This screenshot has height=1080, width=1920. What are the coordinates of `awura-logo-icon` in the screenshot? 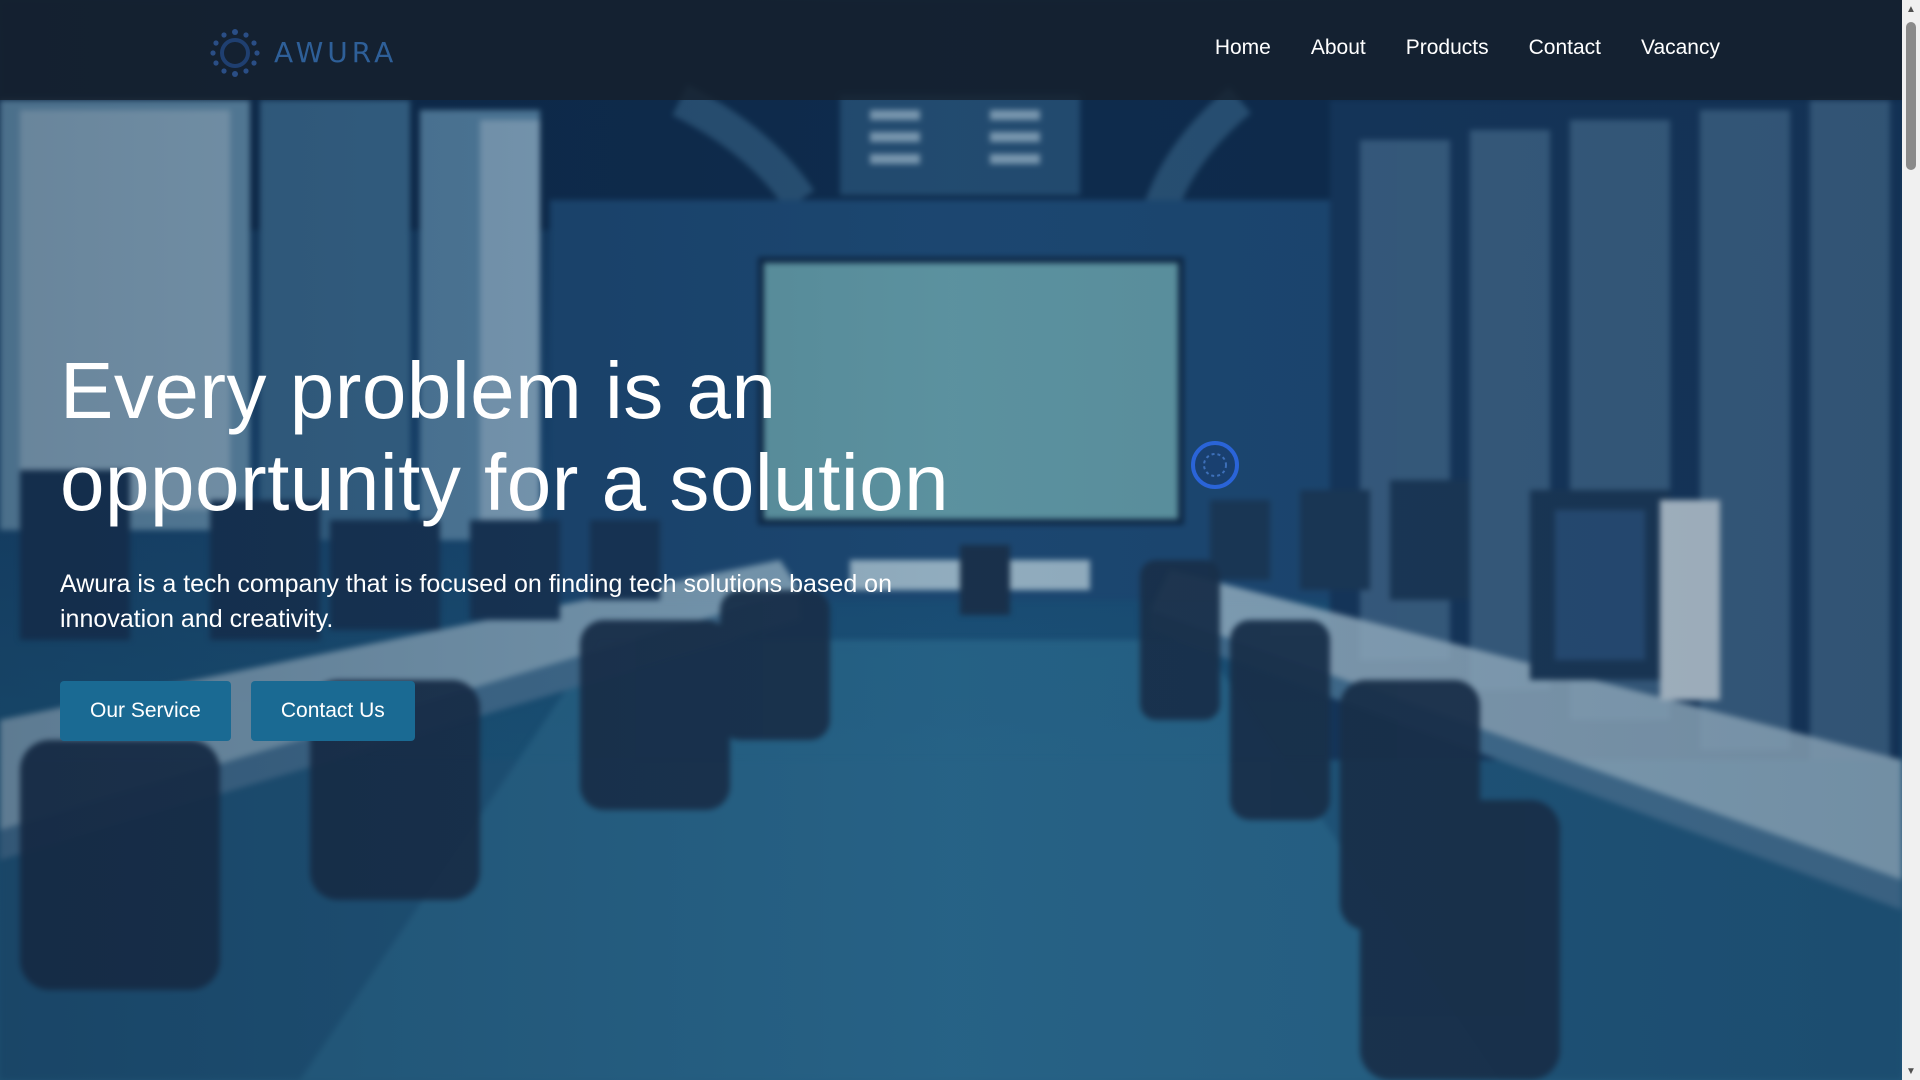 It's located at (235, 53).